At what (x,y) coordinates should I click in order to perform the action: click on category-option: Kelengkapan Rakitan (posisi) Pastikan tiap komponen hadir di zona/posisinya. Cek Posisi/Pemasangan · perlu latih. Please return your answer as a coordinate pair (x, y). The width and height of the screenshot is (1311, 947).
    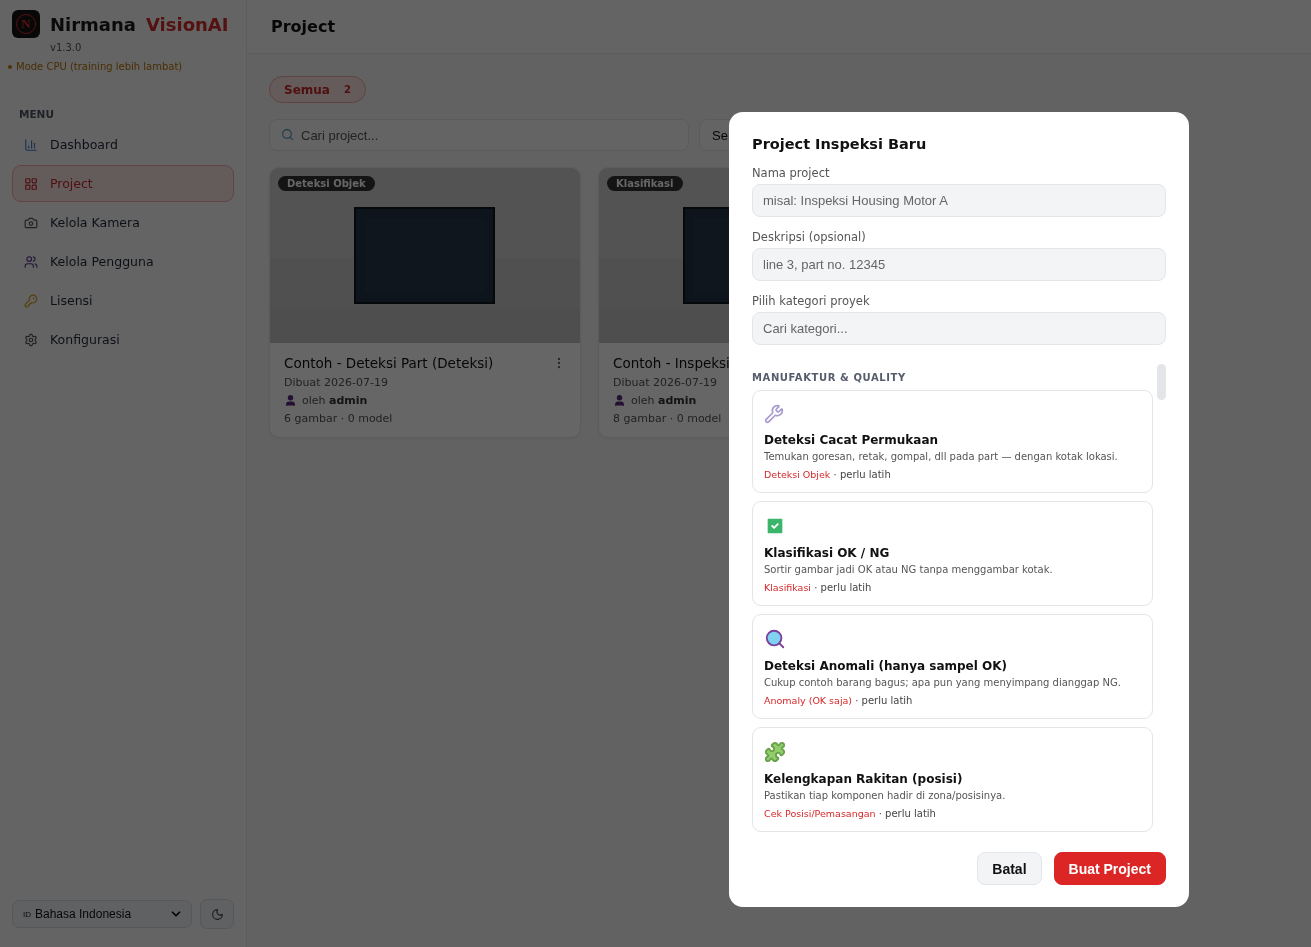
    Looking at the image, I should click on (952, 779).